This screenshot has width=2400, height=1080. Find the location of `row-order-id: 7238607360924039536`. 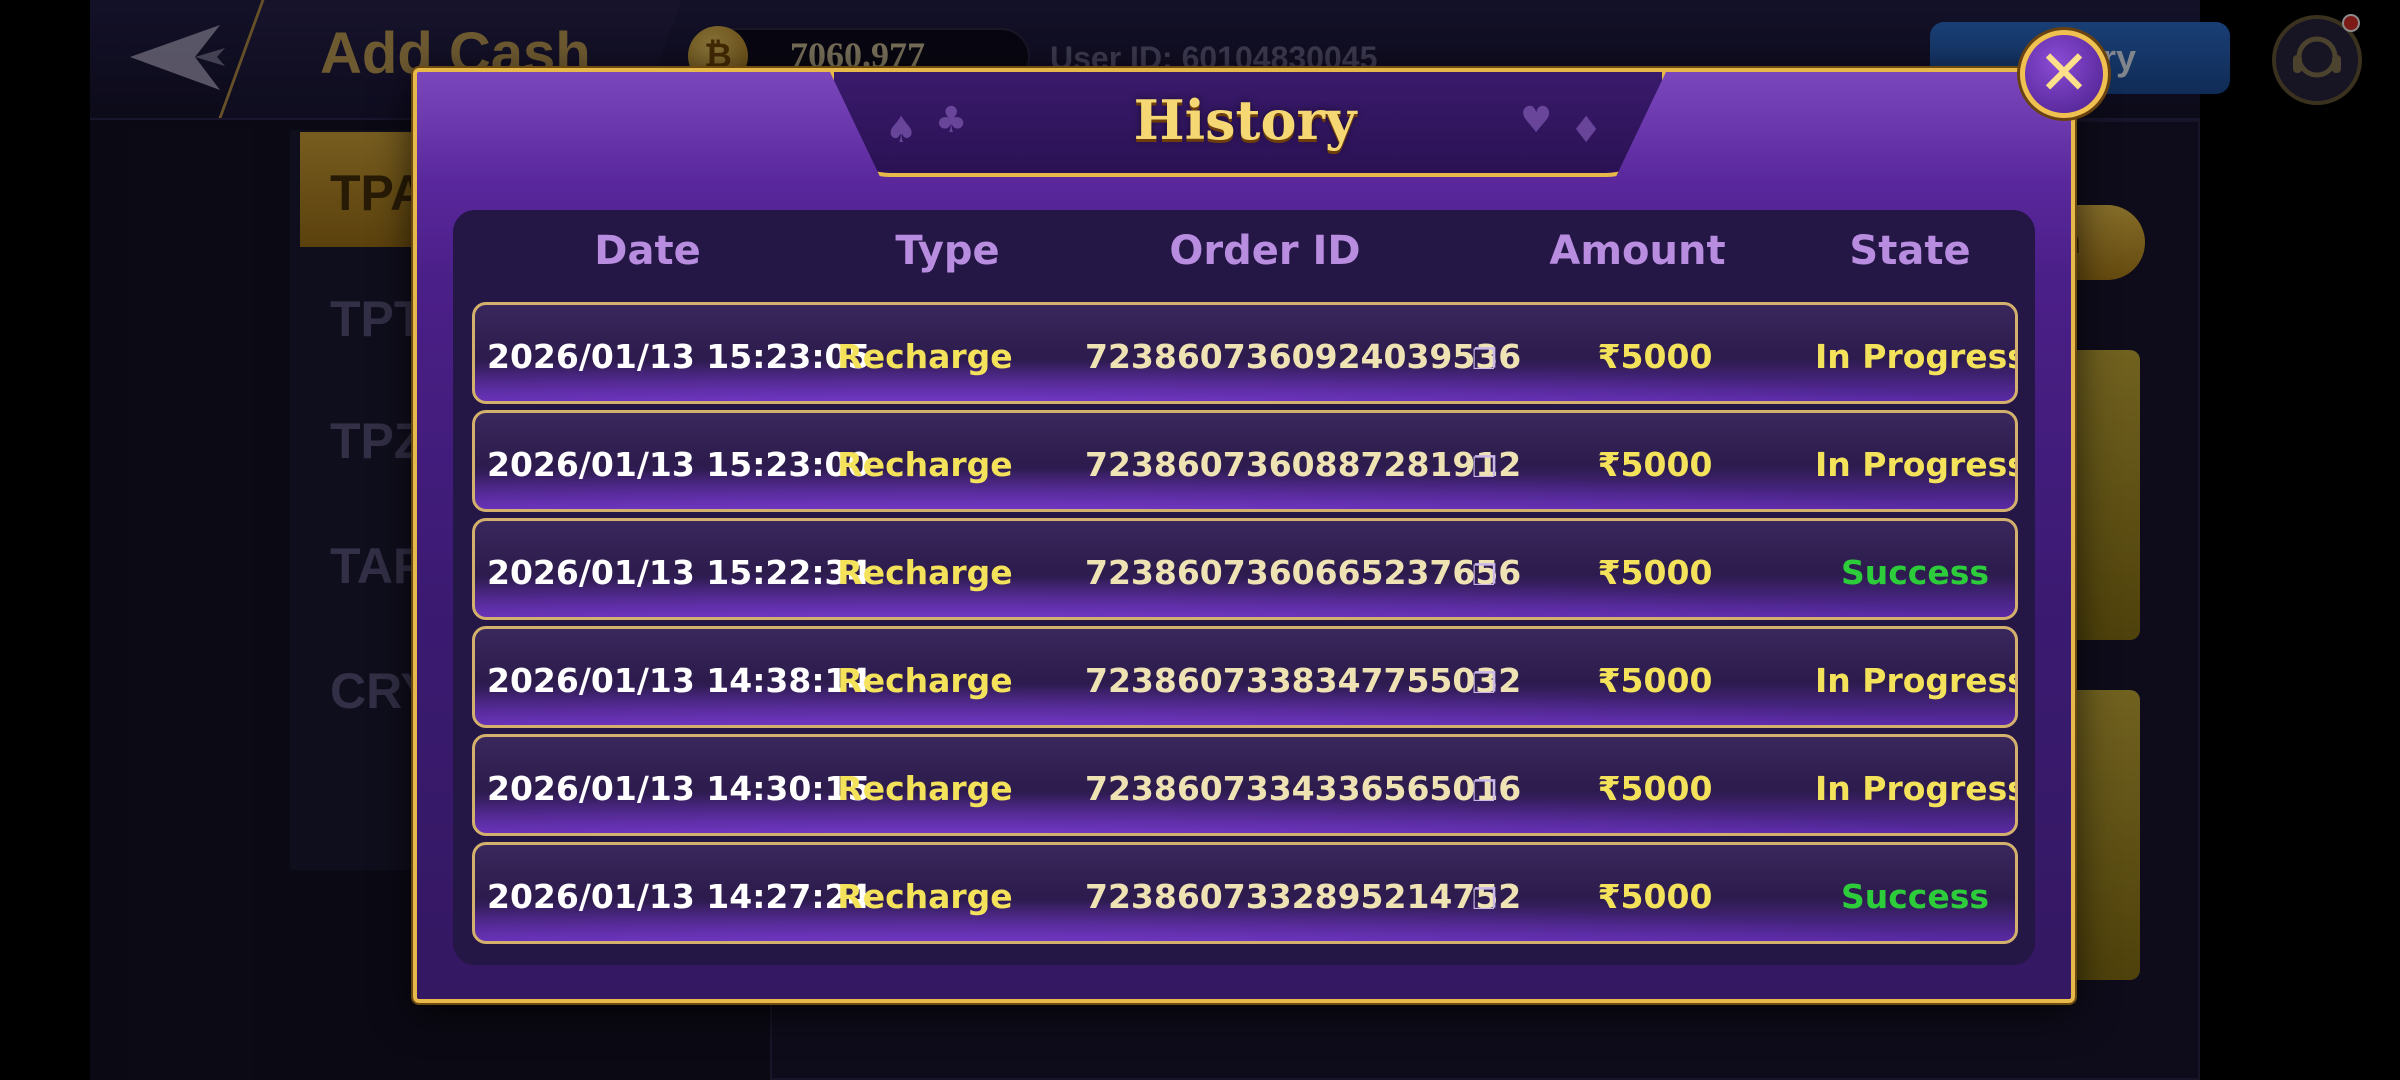

row-order-id: 7238607360924039536 is located at coordinates (1303, 356).